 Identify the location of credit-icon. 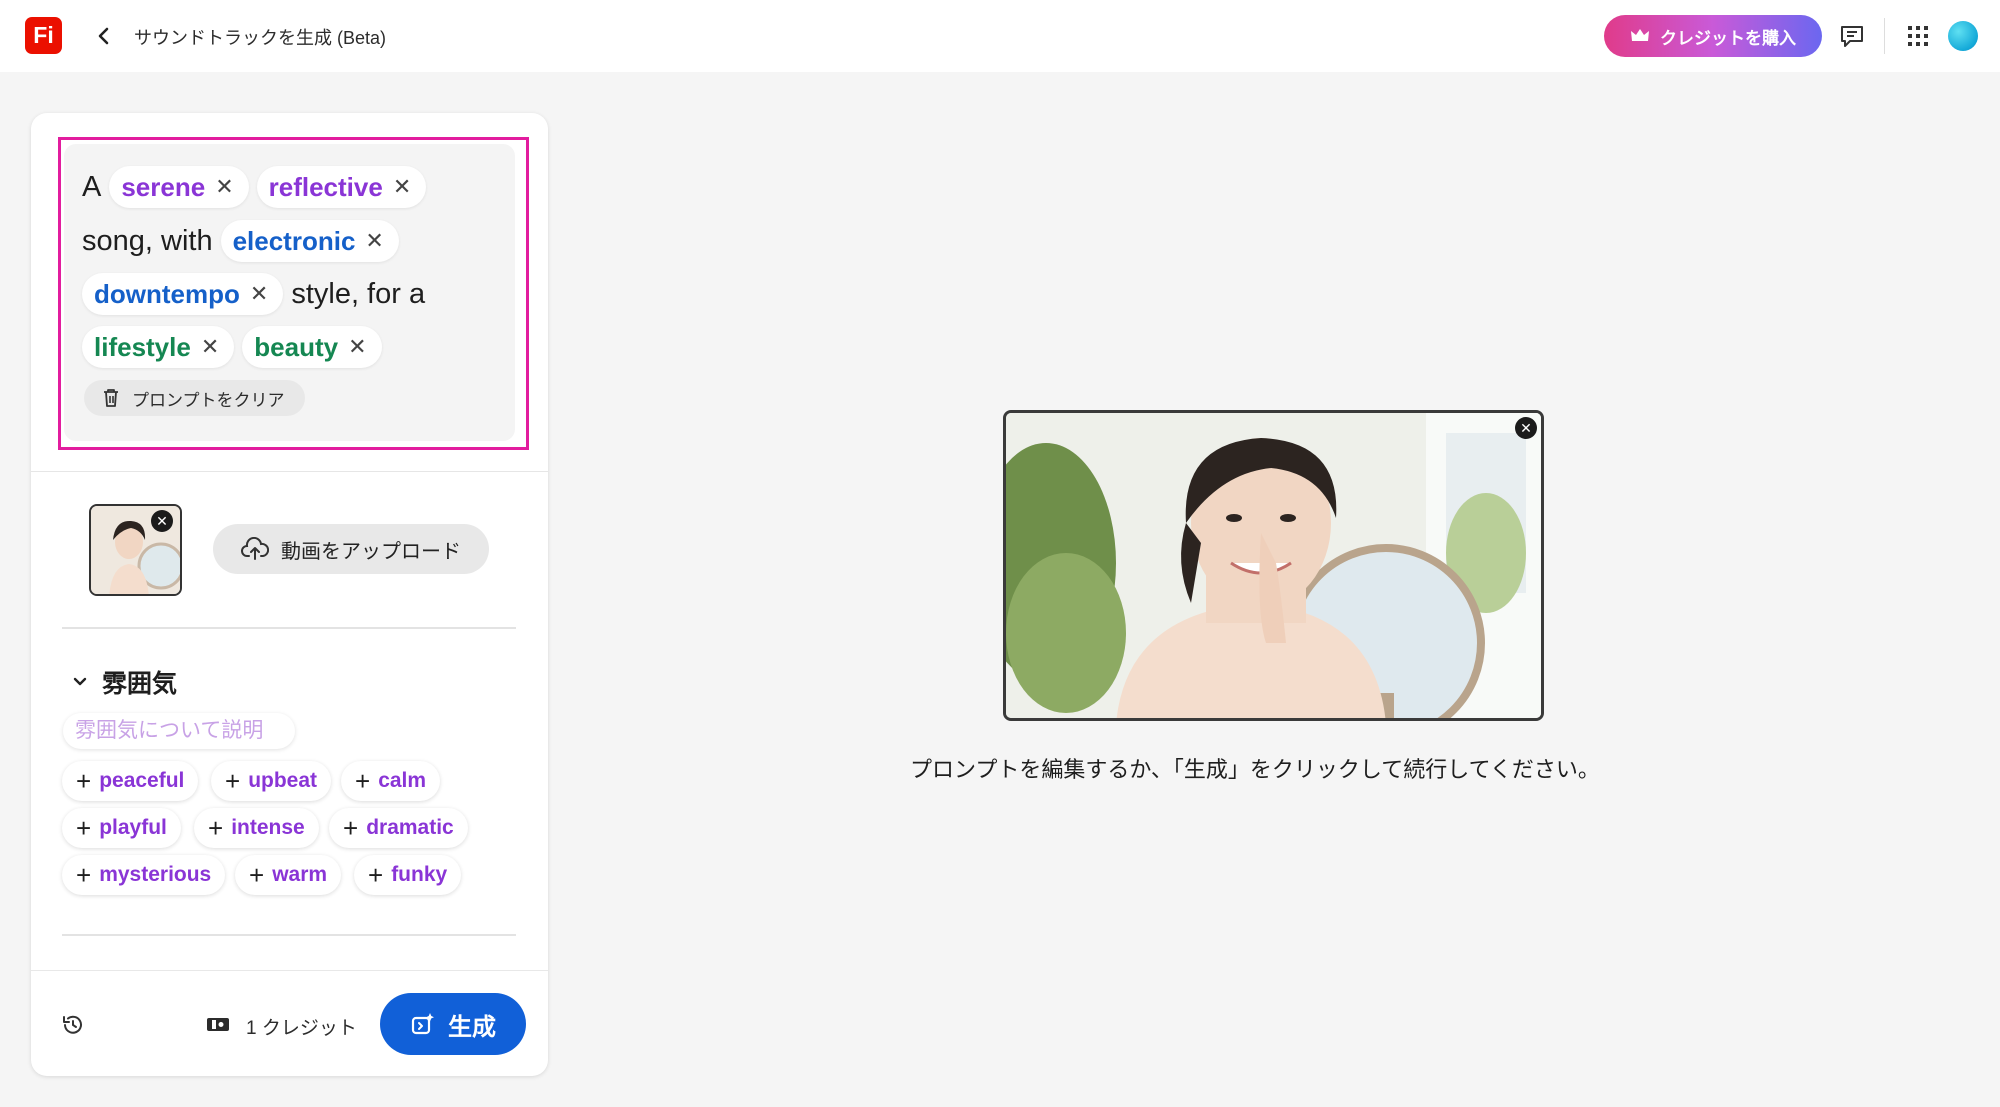
(218, 1024).